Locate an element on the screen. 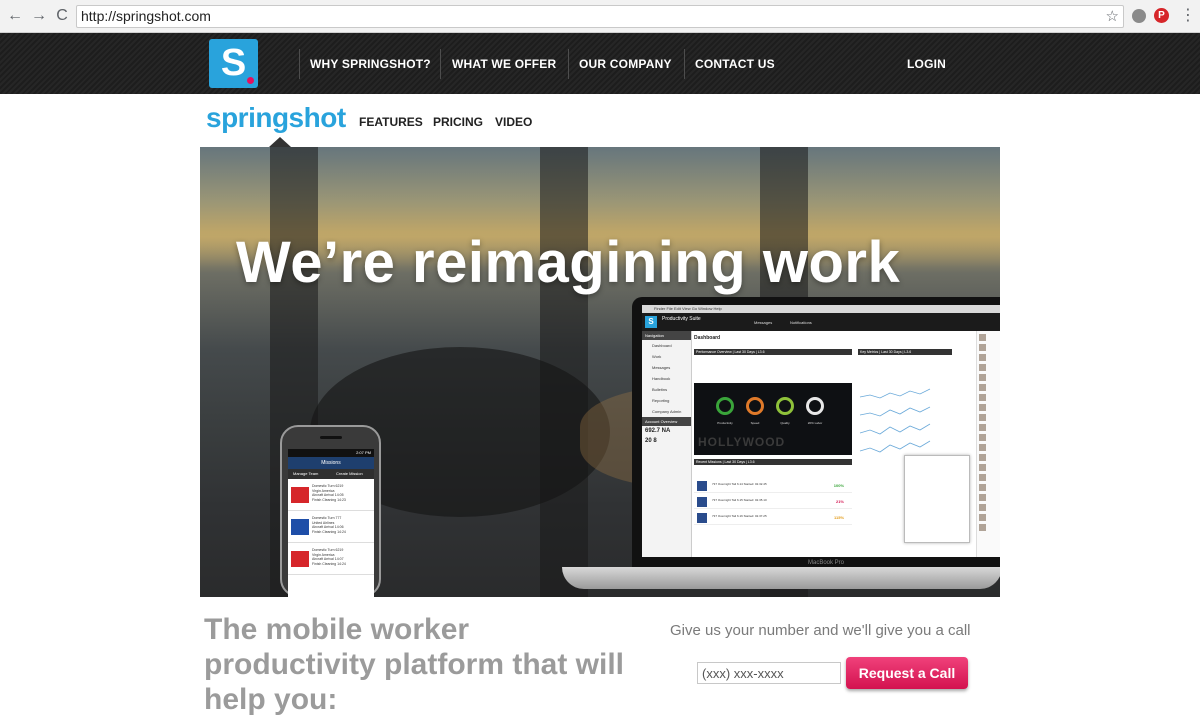 Image resolution: width=1200 pixels, height=720 pixels. phone-number-input is located at coordinates (769, 673).